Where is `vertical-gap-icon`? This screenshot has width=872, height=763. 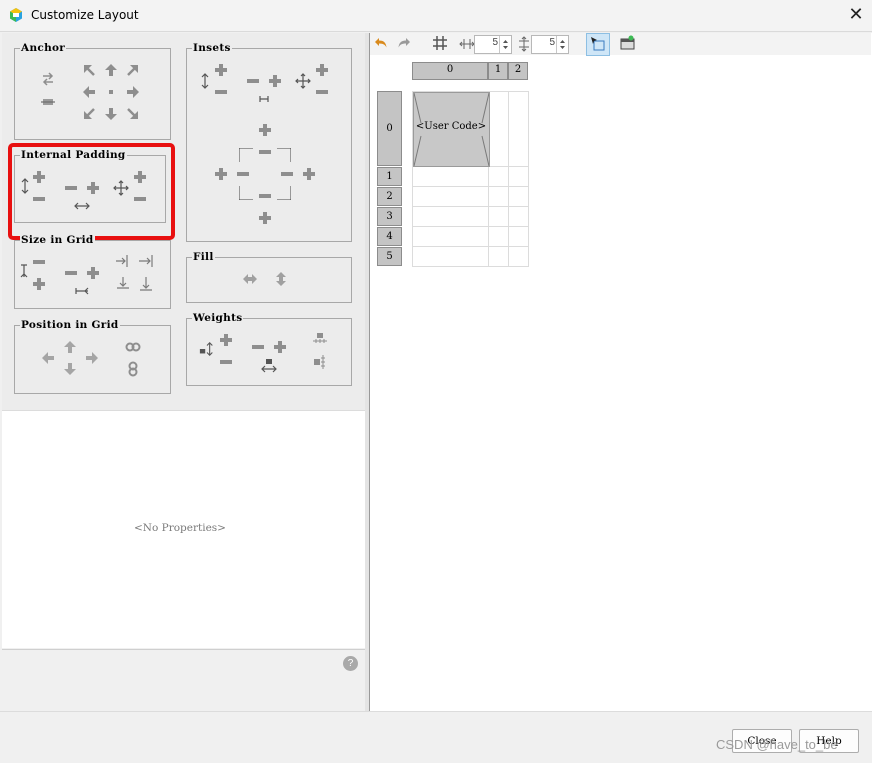 vertical-gap-icon is located at coordinates (524, 44).